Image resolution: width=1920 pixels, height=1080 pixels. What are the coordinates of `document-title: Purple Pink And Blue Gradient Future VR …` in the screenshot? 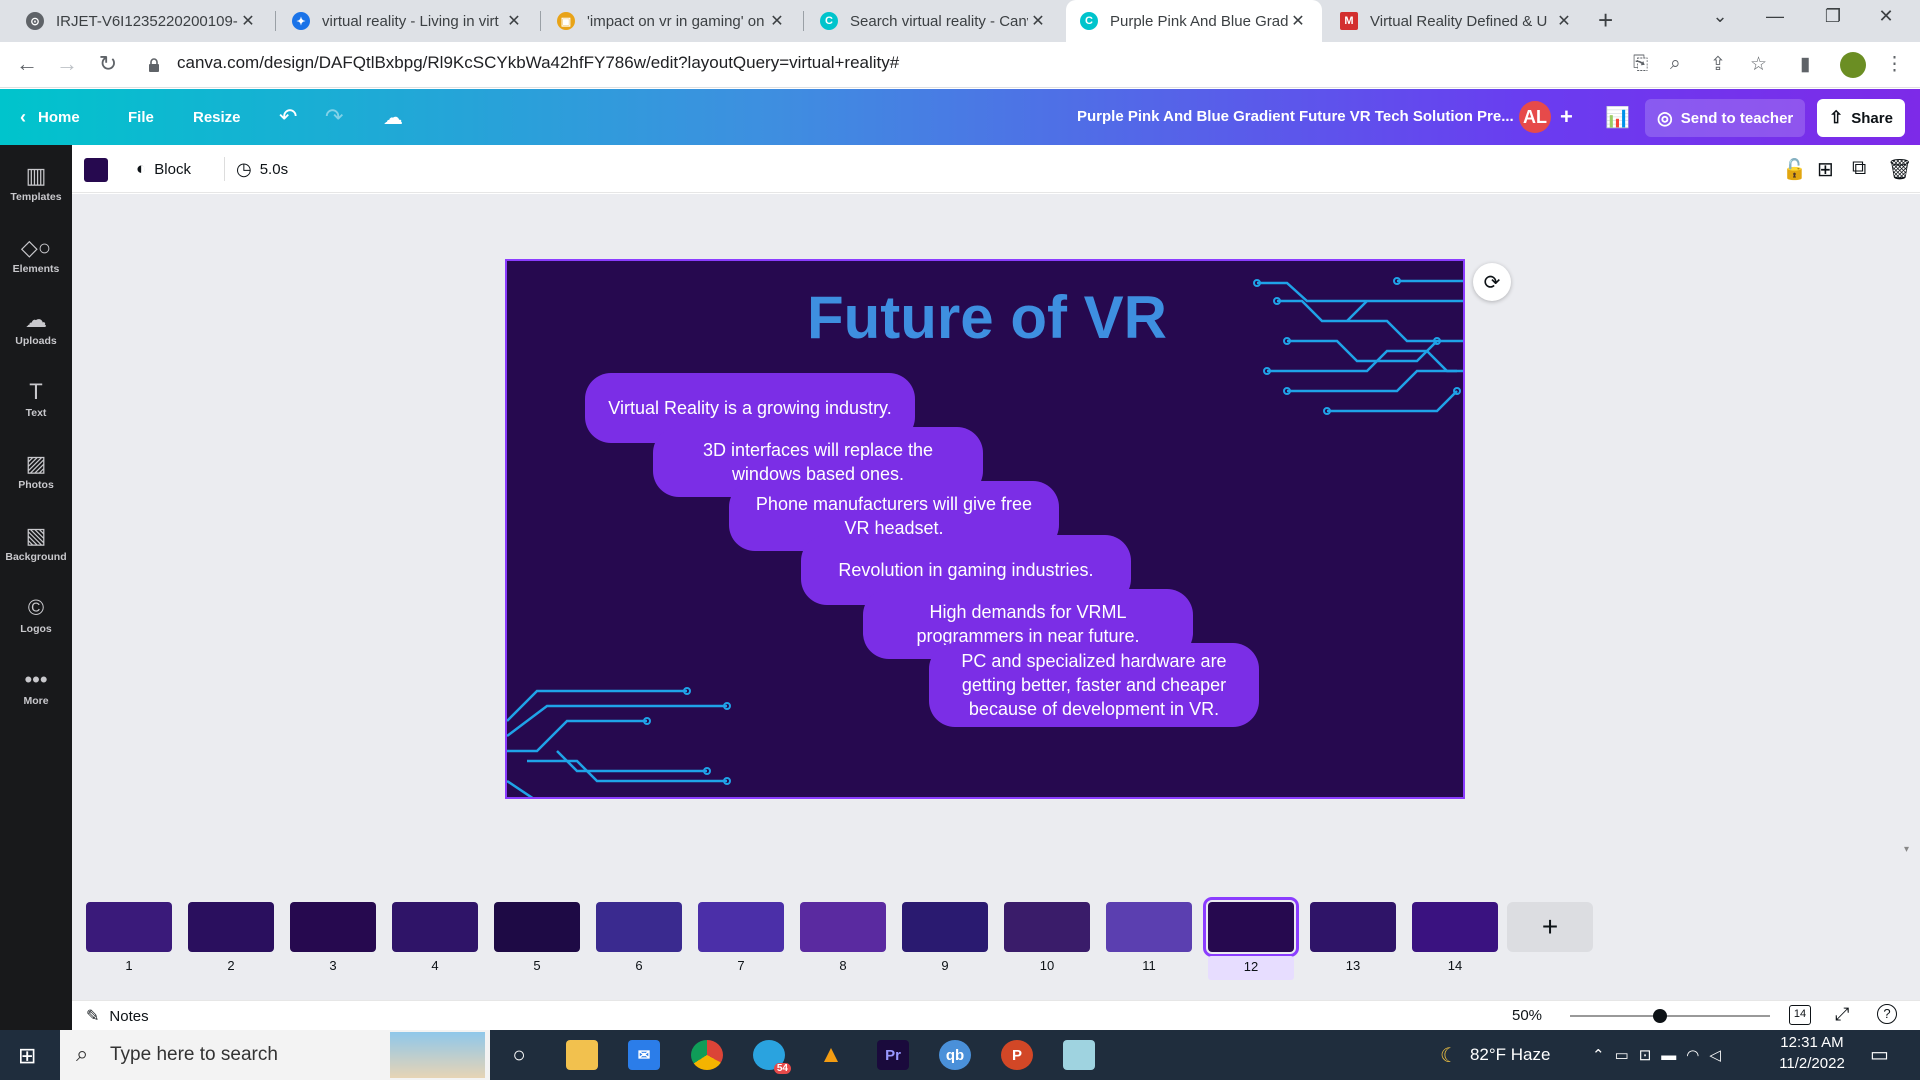 It's located at (1295, 116).